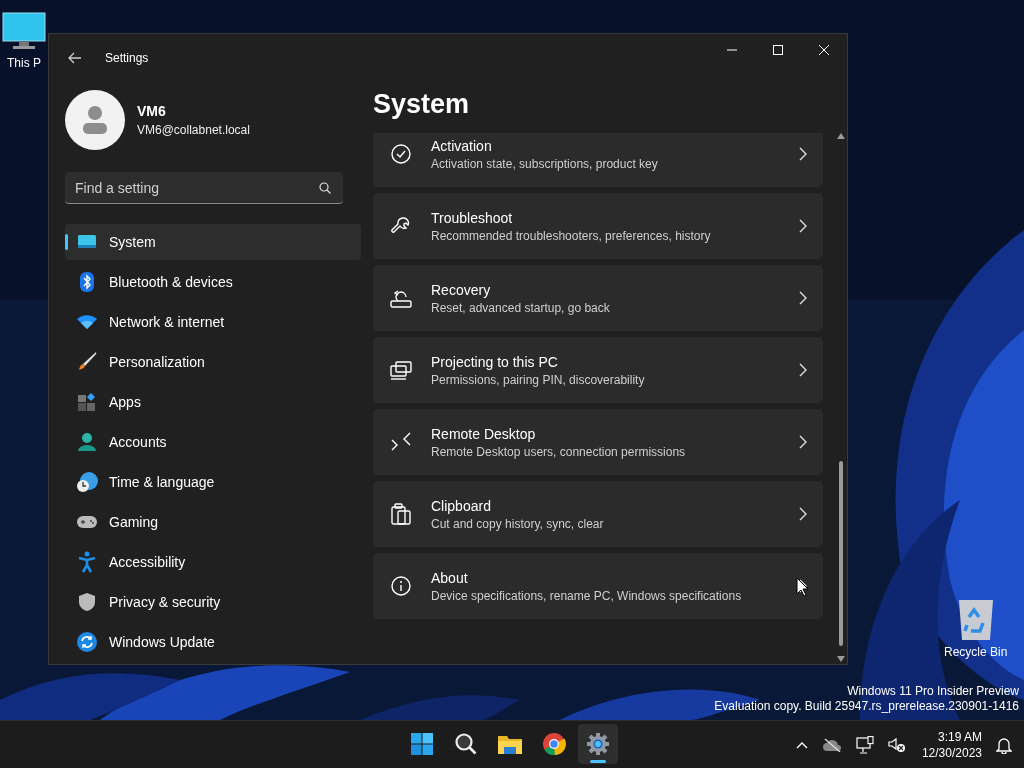  I want to click on nav-item: Bluetooth & devices, so click(213, 282).